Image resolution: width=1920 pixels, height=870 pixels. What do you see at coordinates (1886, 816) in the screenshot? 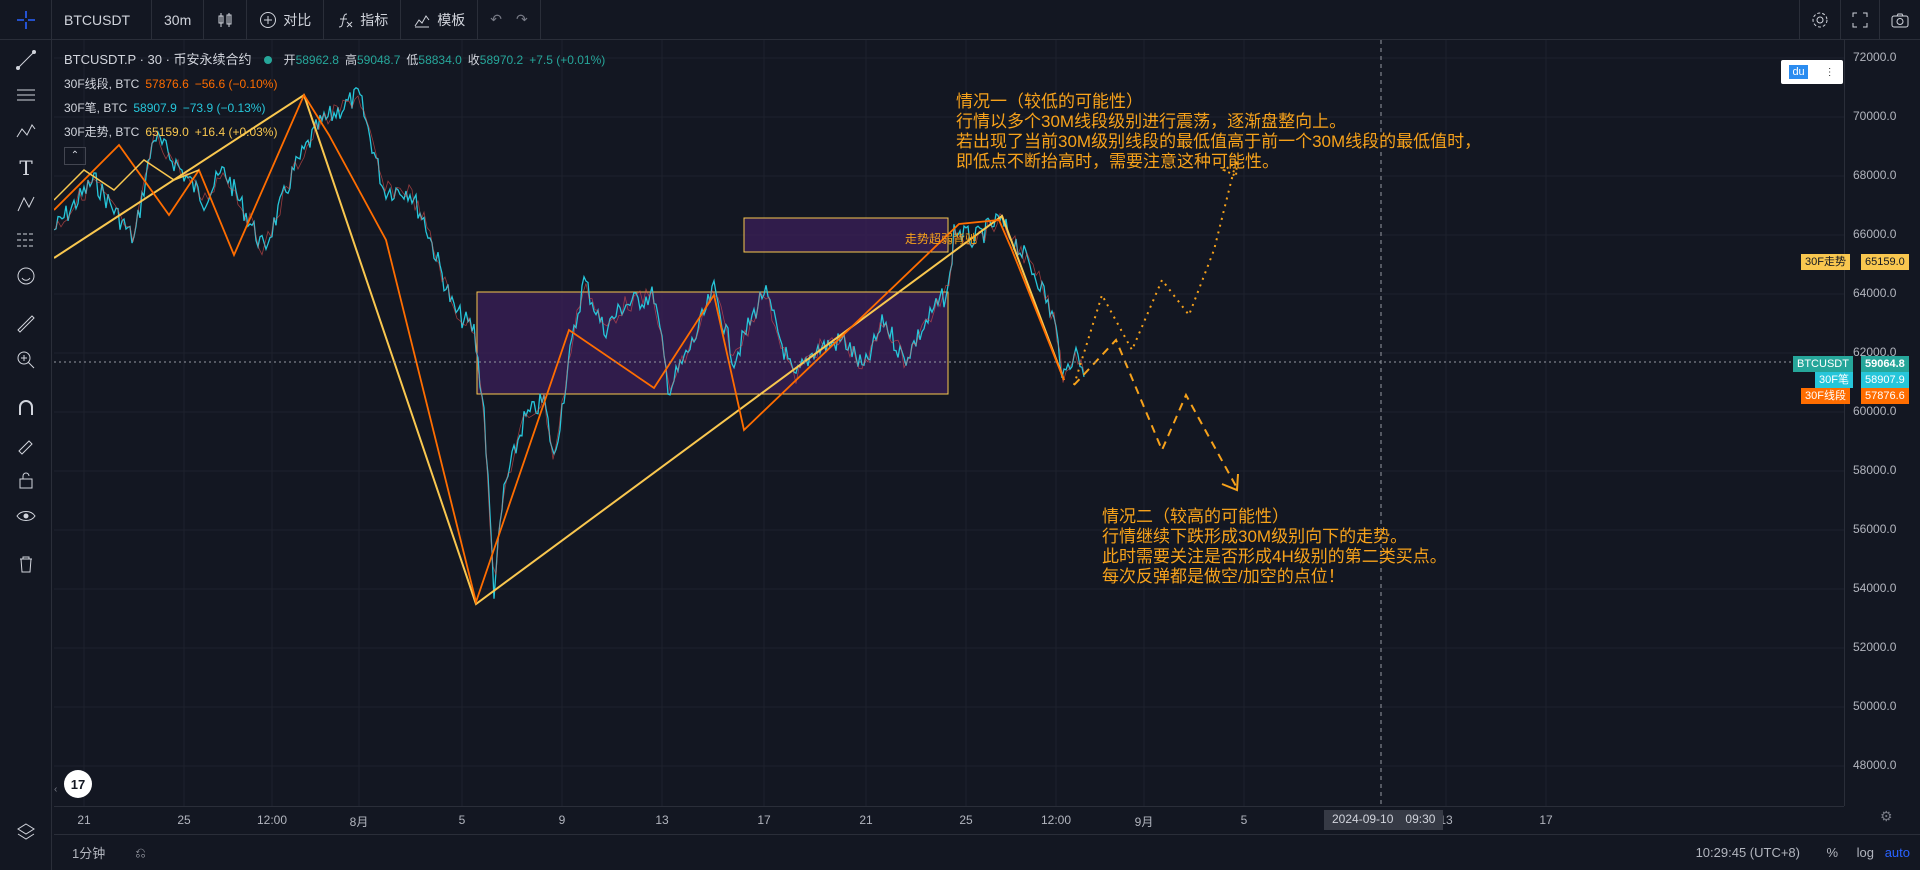
I see `axis-settings-icon: ⚙` at bounding box center [1886, 816].